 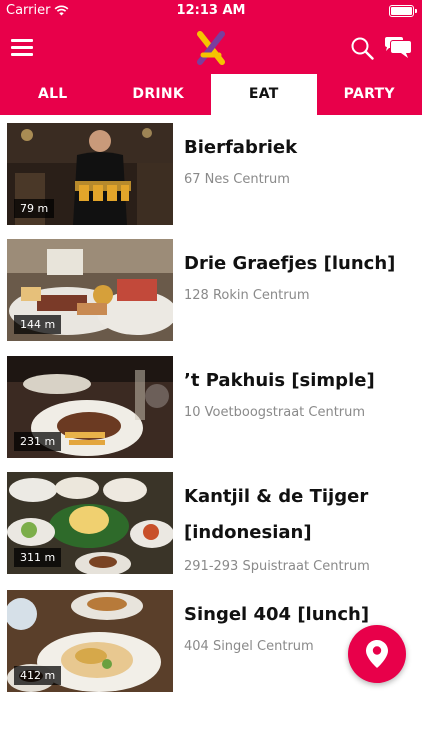 What do you see at coordinates (90, 641) in the screenshot?
I see `place-photo: 412 m` at bounding box center [90, 641].